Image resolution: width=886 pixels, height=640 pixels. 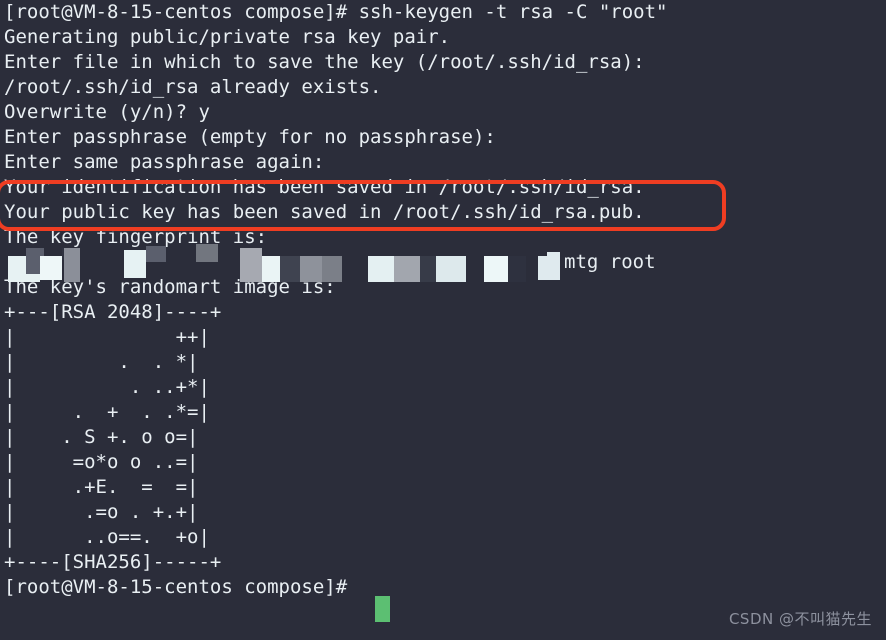 What do you see at coordinates (181, 587) in the screenshot?
I see `terminal-line-prompt: [root@VM-8-15-centos compose]#` at bounding box center [181, 587].